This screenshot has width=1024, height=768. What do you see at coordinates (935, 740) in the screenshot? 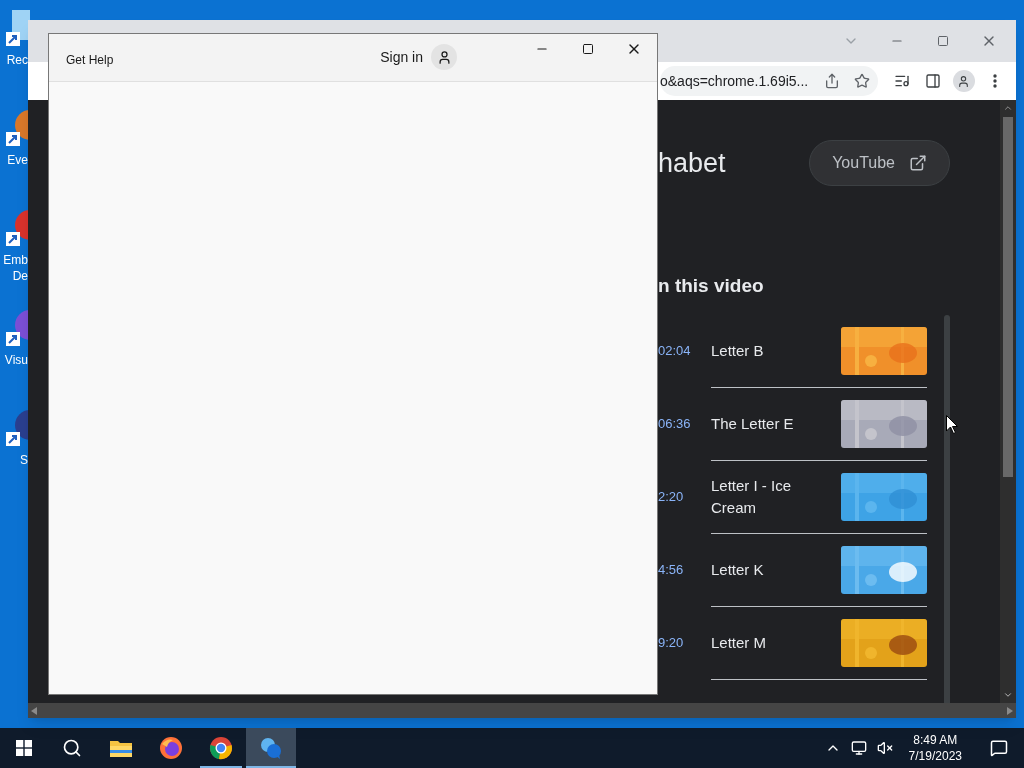
I see `clock-time: 8:49 AM` at bounding box center [935, 740].